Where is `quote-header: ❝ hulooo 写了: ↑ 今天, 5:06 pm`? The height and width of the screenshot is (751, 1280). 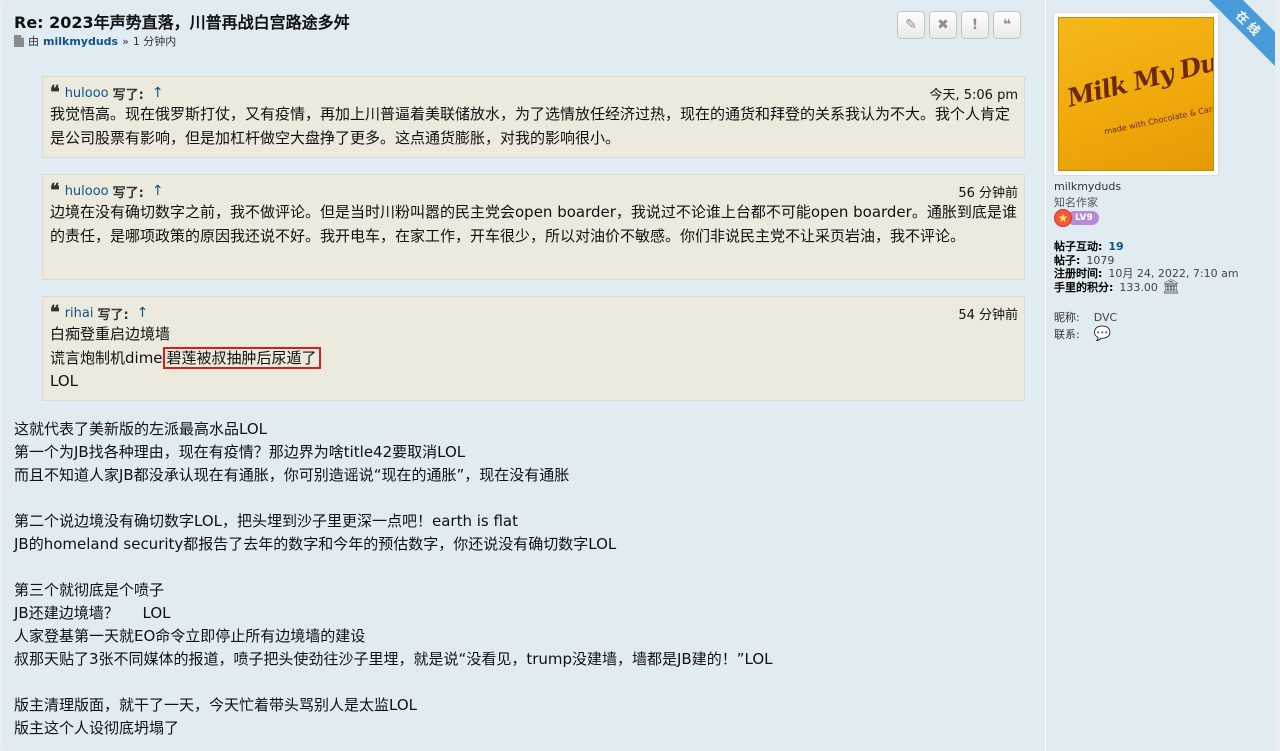
quote-header: ❝ hulooo 写了: ↑ 今天, 5:06 pm is located at coordinates (534, 93).